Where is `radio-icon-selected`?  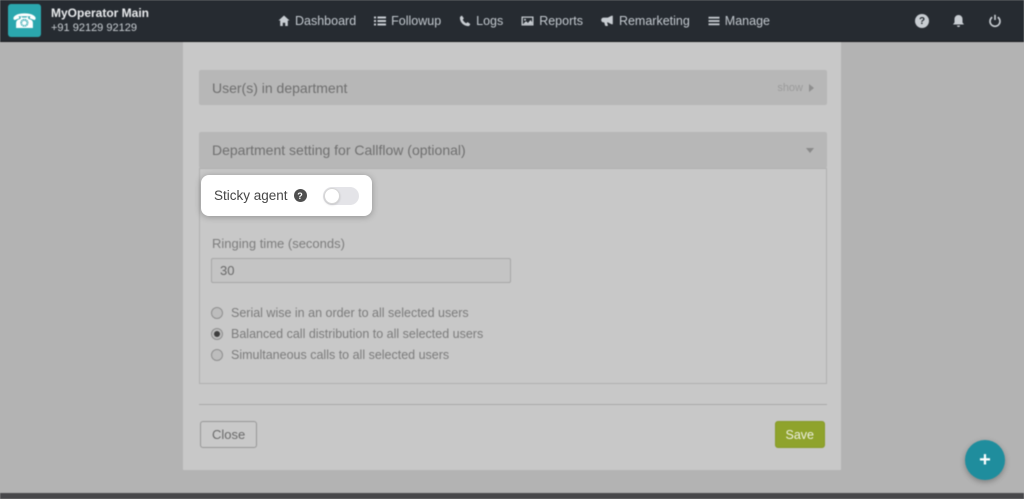 radio-icon-selected is located at coordinates (217, 334).